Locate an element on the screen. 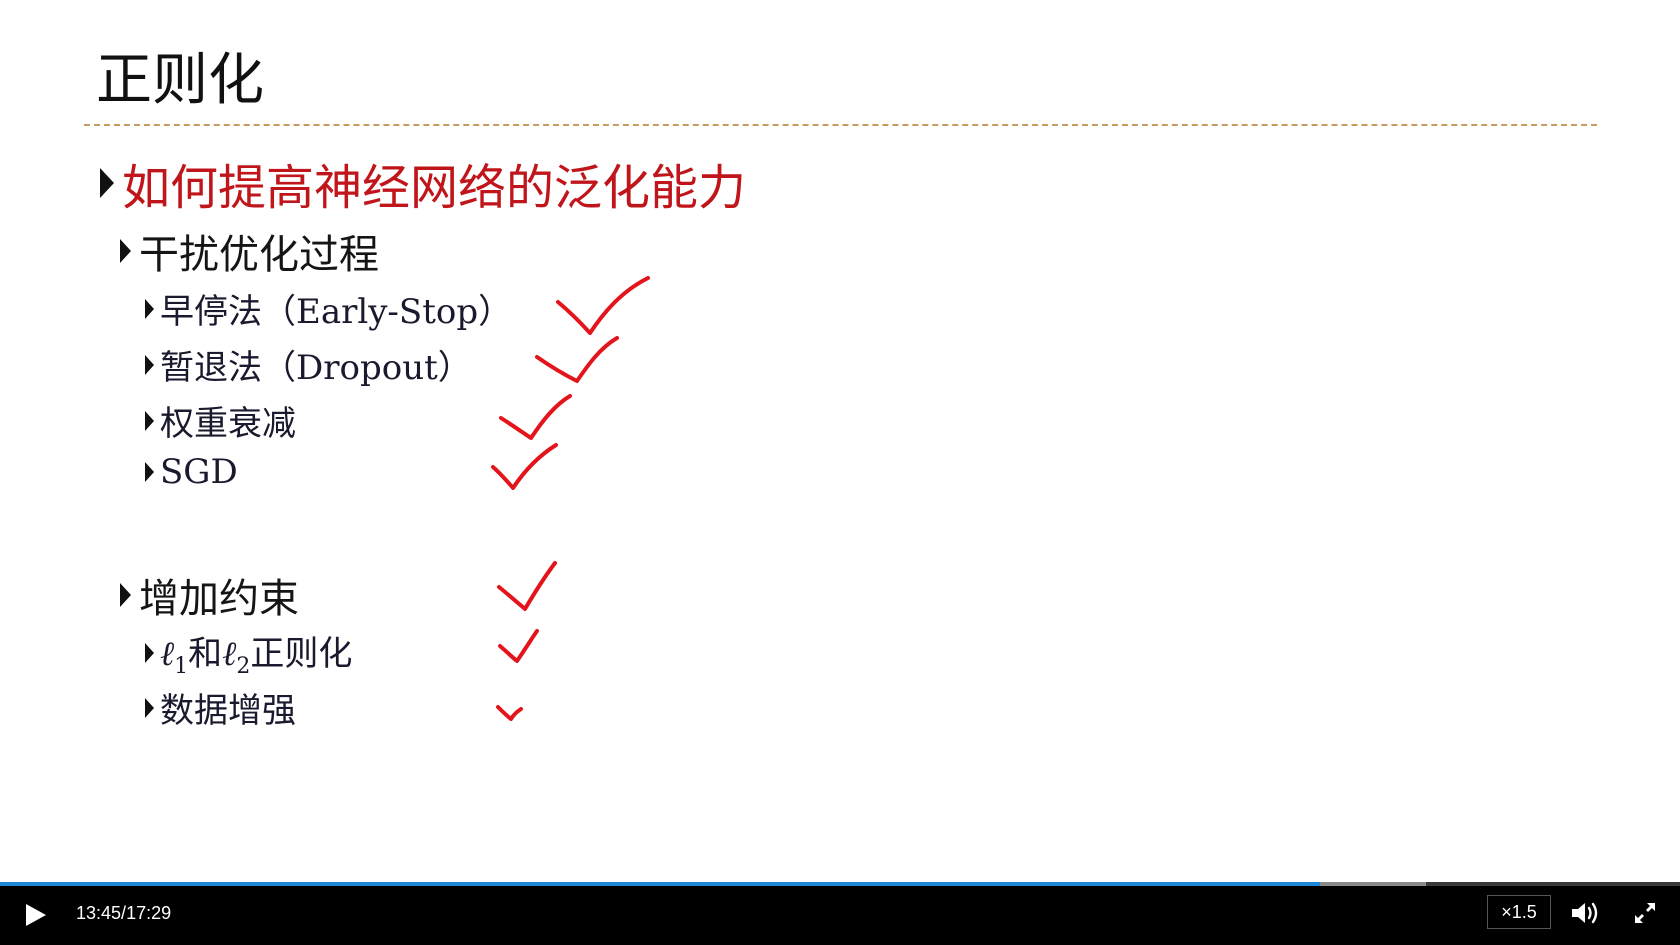 The image size is (1680, 945). subscript-1: 1 is located at coordinates (181, 666).